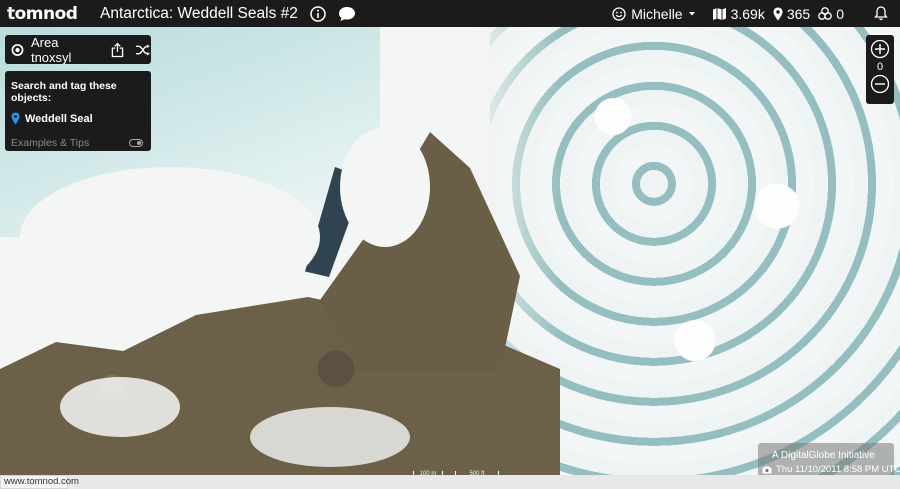 The width and height of the screenshot is (900, 489). Describe the element at coordinates (39, 482) in the screenshot. I see `status-url: www.tomnod.com` at that location.